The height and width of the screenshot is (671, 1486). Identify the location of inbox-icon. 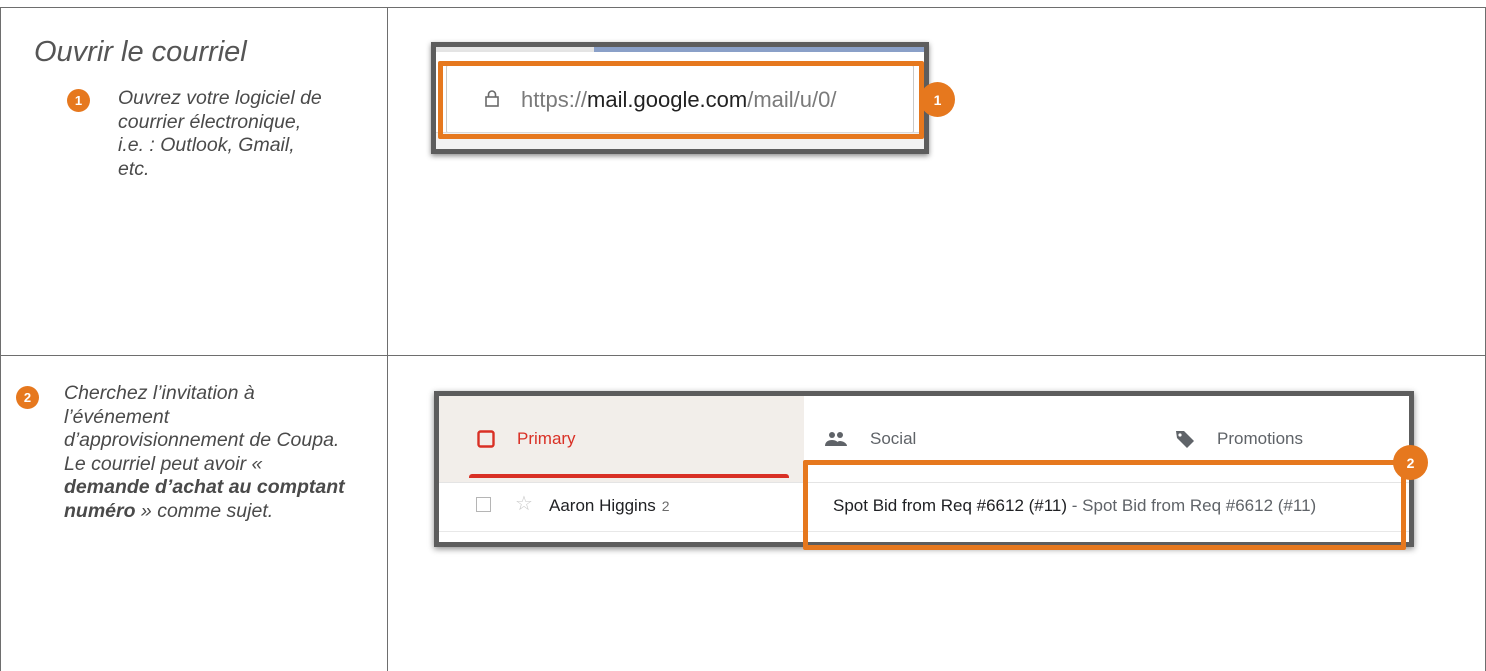
(486, 439).